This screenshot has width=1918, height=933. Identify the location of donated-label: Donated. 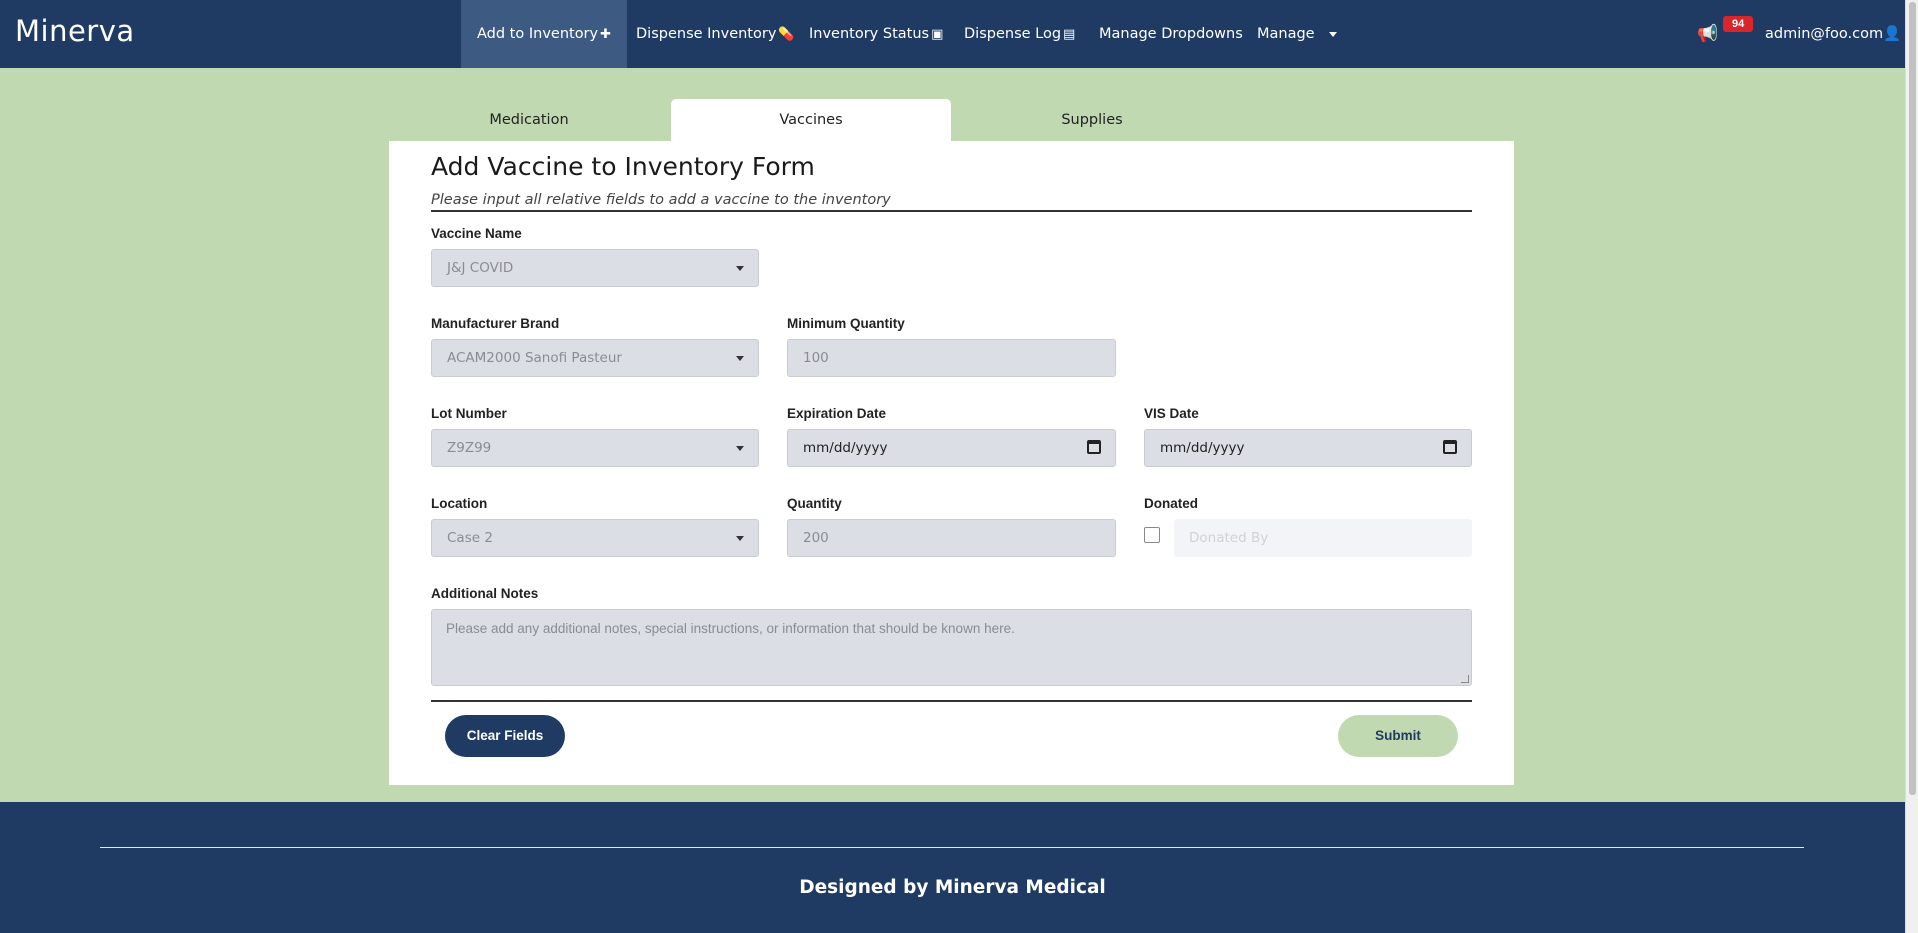
(1171, 503).